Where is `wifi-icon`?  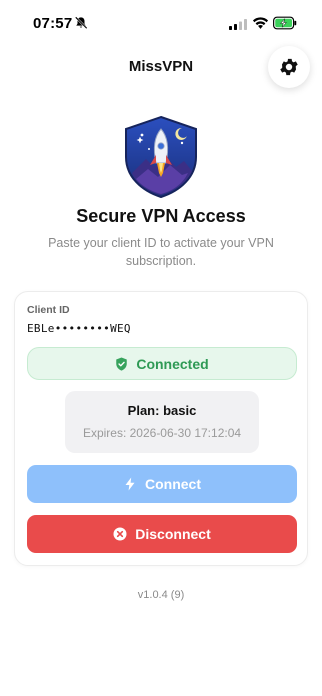
wifi-icon is located at coordinates (260, 23).